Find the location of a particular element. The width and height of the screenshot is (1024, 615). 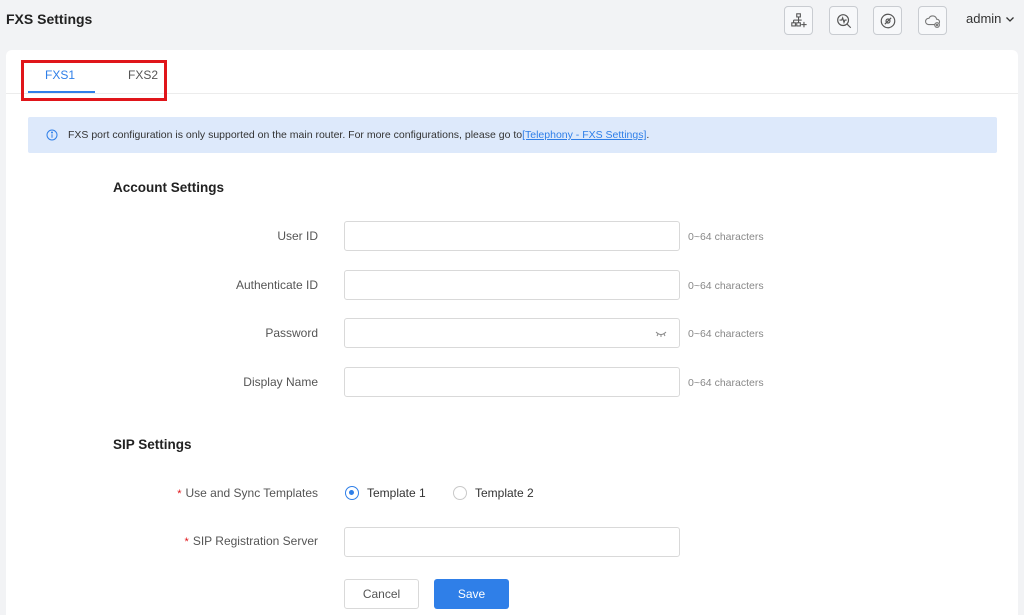

cloud-icon is located at coordinates (932, 21).